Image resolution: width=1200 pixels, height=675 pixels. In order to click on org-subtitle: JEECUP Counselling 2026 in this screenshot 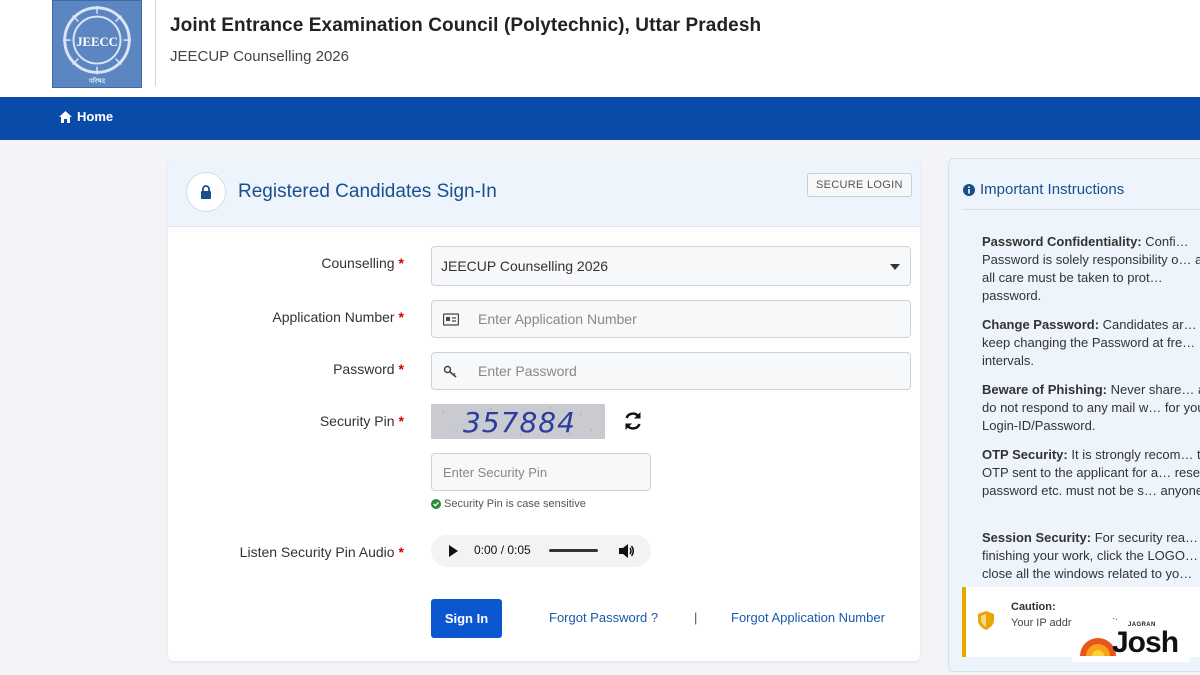, I will do `click(259, 56)`.